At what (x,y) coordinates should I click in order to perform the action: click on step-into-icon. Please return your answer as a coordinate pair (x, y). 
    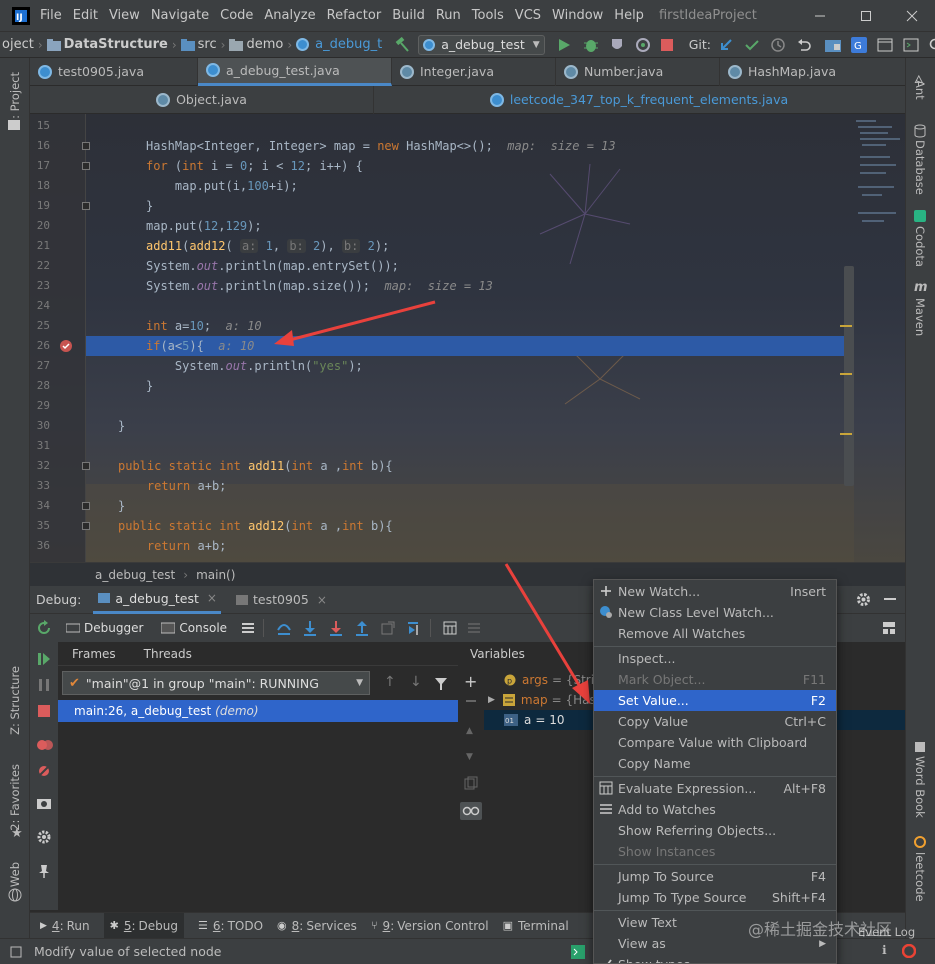
    Looking at the image, I should click on (310, 628).